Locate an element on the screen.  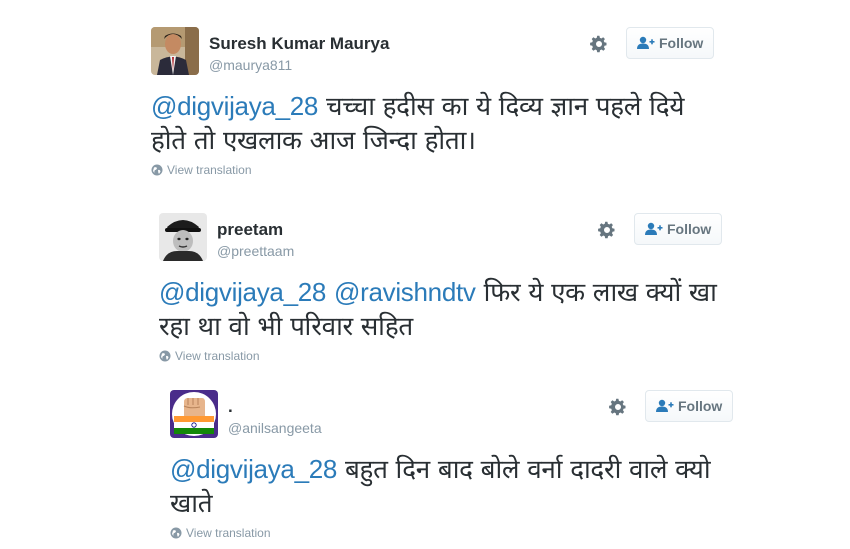
fist-tricolor-flag-icon is located at coordinates (194, 414).